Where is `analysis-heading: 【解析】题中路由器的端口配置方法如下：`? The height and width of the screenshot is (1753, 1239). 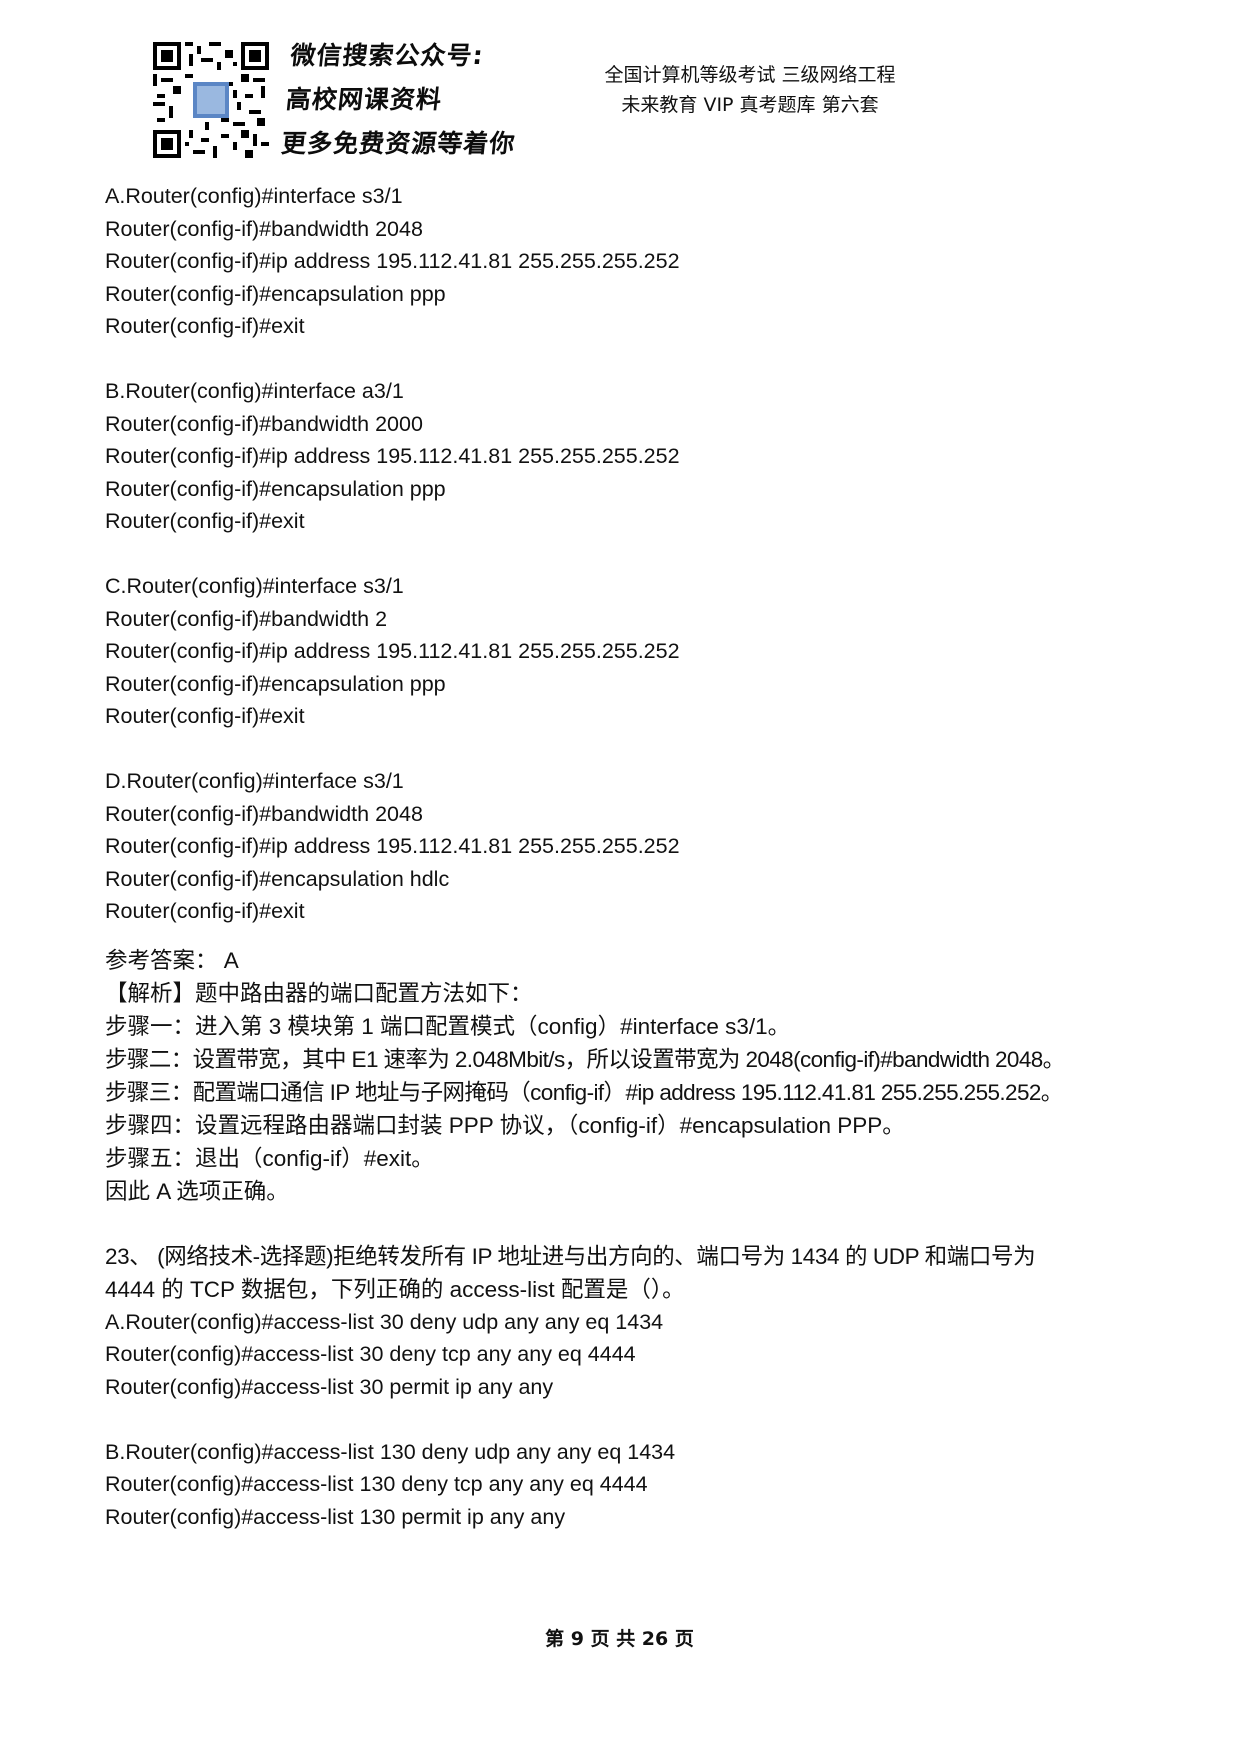
analysis-heading: 【解析】题中路由器的端口配置方法如下： is located at coordinates (319, 993).